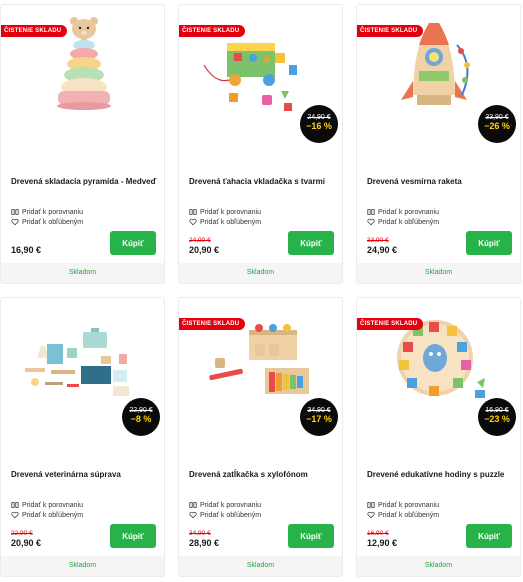 The height and width of the screenshot is (582, 523). I want to click on discount-badge: 33,90 € −26 %, so click(497, 124).